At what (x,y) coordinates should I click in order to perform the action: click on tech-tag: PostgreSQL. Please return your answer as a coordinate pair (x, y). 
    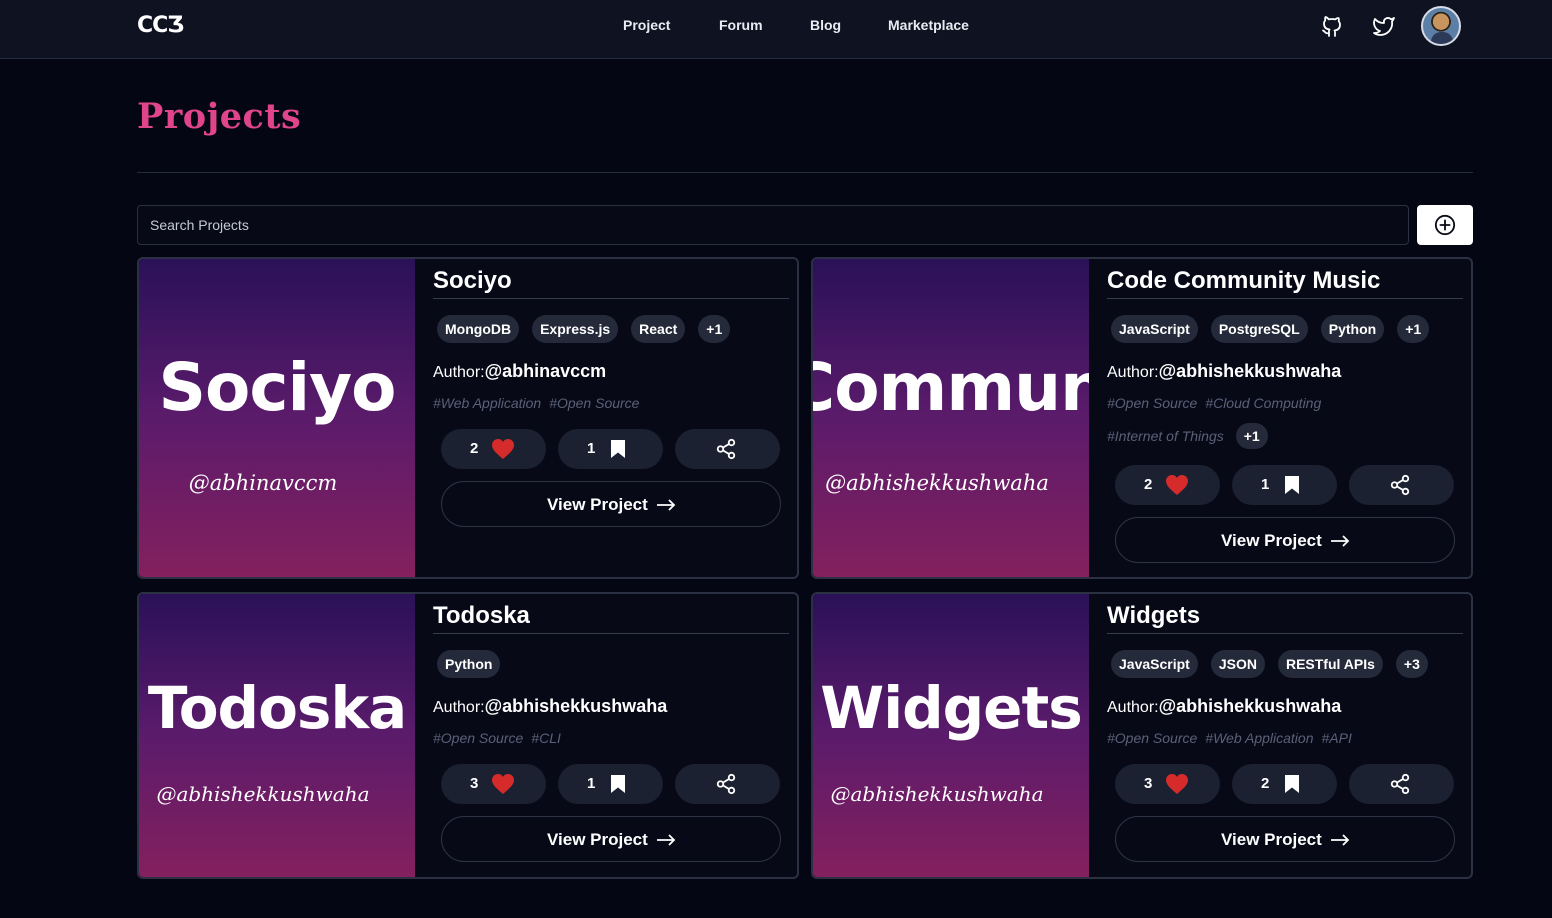
    Looking at the image, I should click on (1259, 329).